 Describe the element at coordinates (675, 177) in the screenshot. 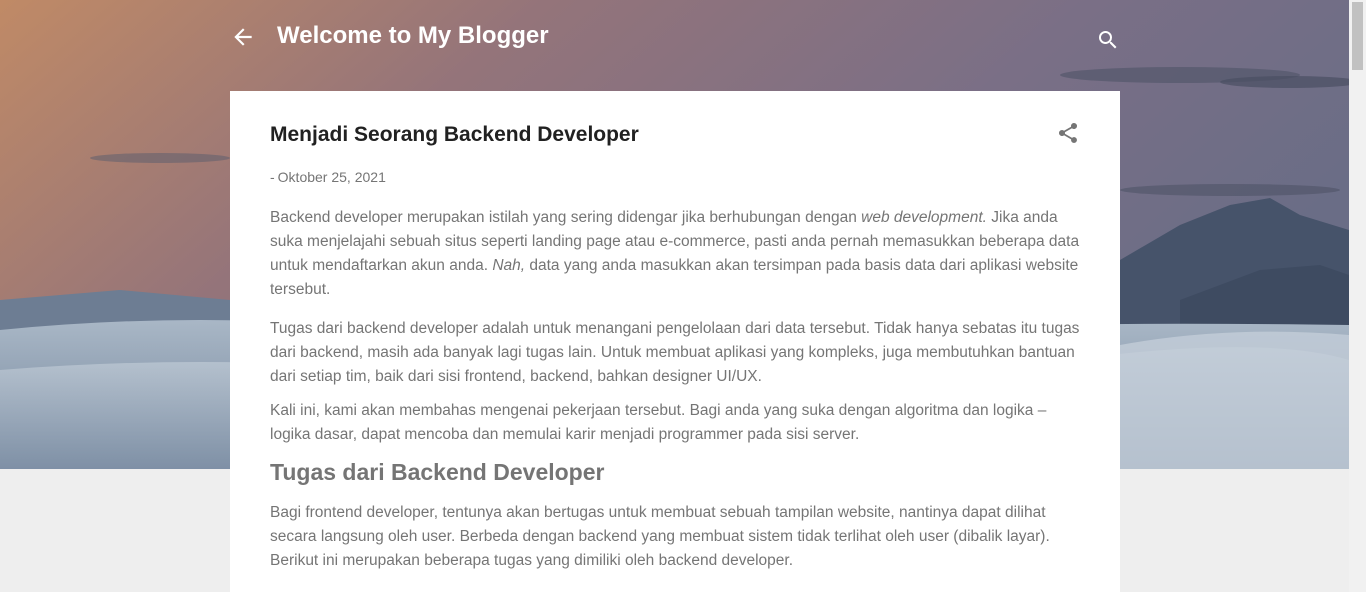

I see `post-date: - Oktober 25, 2021` at that location.